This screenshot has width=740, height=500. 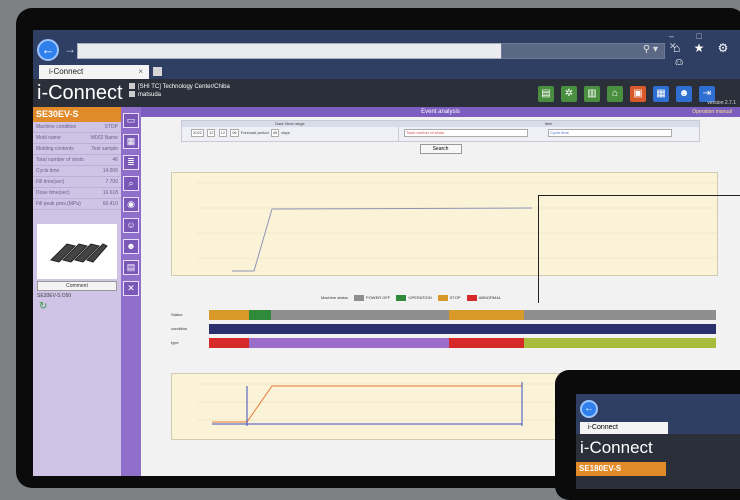 I want to click on home-icon: ⌂, so click(x=615, y=94).